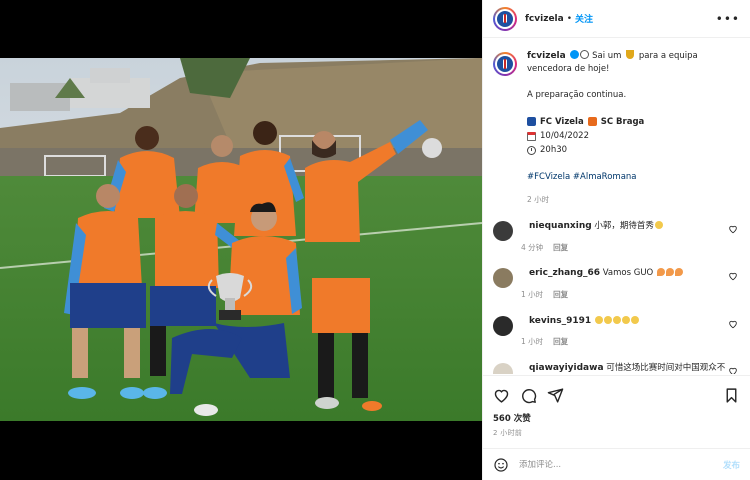 This screenshot has width=750, height=480. I want to click on comment-item: eric_zhang_66 Vamos GUO 1 小时 回复, so click(616, 283).